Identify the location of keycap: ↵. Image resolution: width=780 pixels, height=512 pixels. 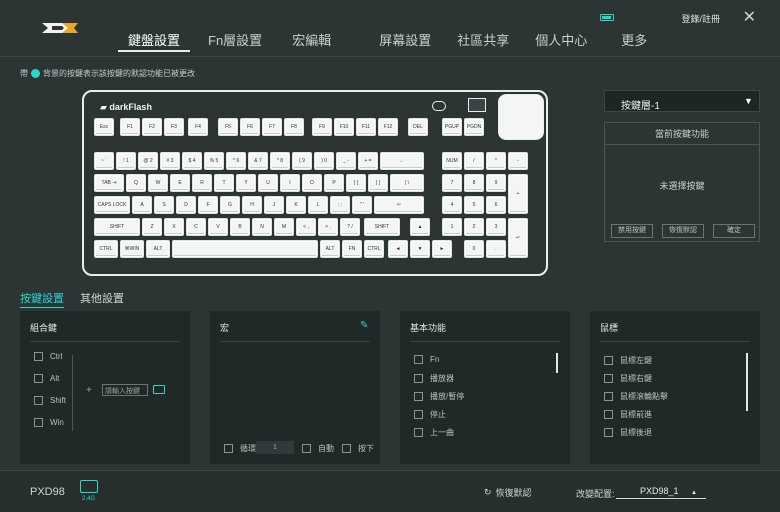
(518, 238).